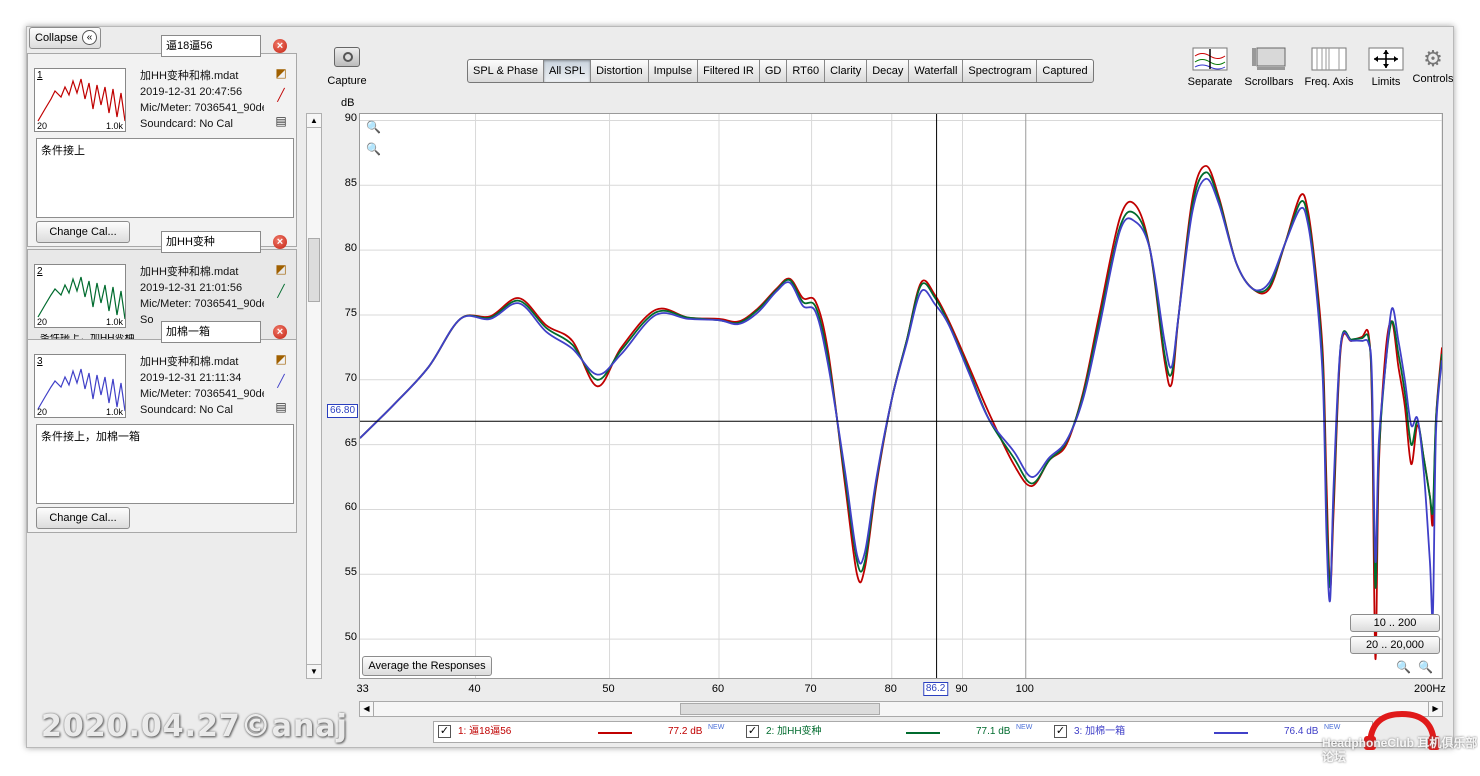  Describe the element at coordinates (80, 100) in the screenshot. I see `measurement-thumbnail-1: 1 20 1.0k` at that location.